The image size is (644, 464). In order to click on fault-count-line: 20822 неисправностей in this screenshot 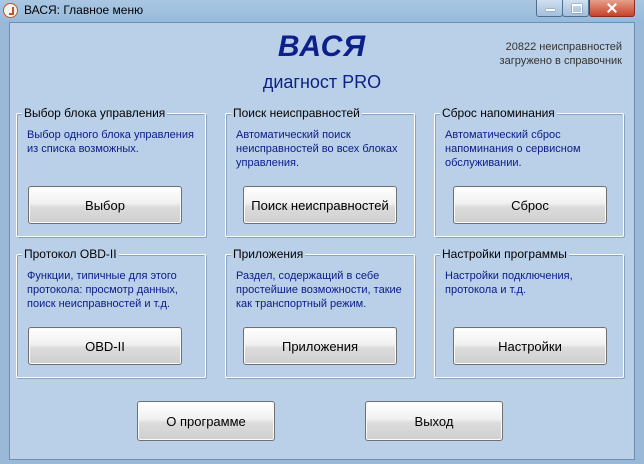, I will do `click(563, 47)`.